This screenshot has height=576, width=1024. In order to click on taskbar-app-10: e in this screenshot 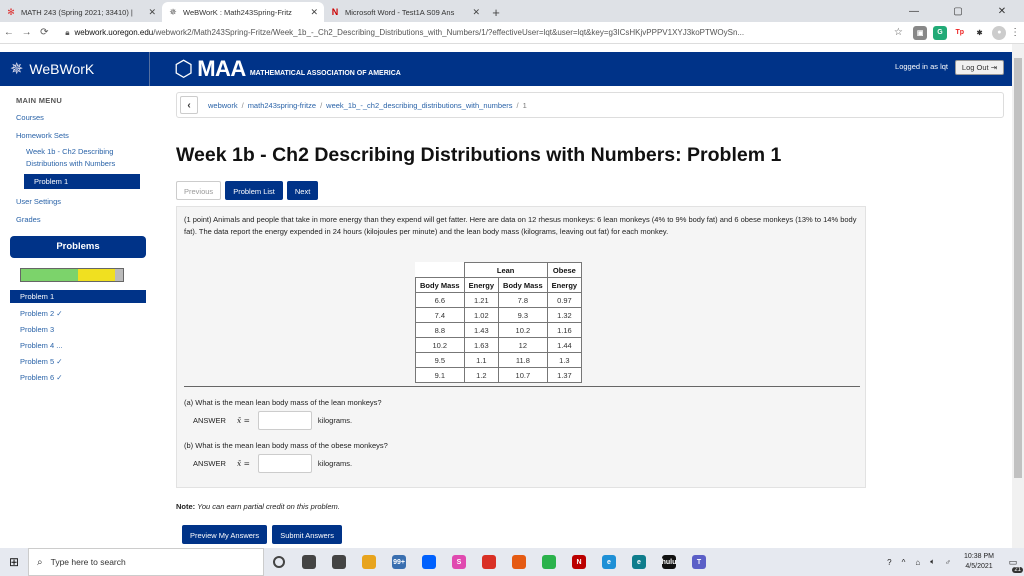, I will do `click(609, 562)`.